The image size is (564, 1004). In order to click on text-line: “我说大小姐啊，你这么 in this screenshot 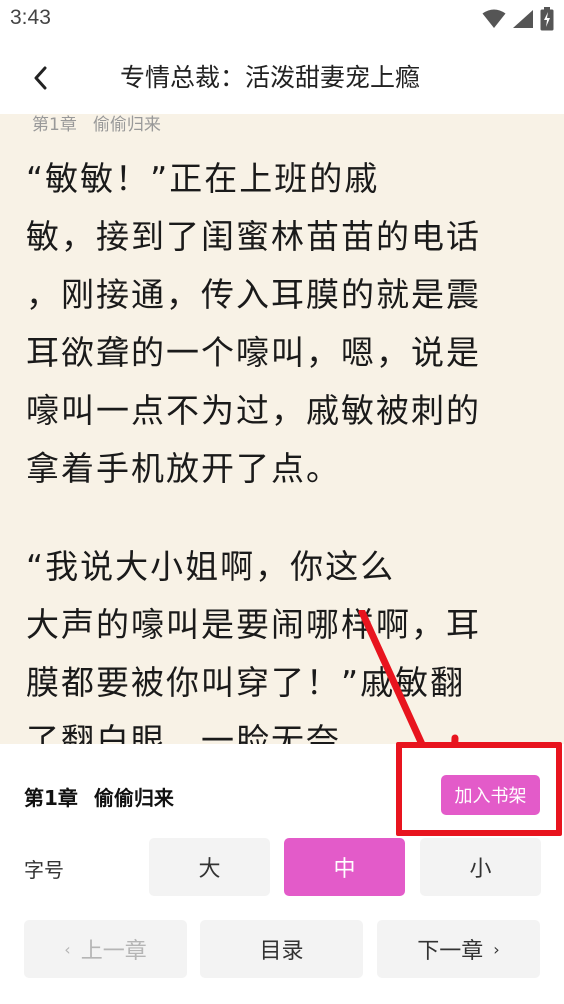, I will do `click(211, 566)`.